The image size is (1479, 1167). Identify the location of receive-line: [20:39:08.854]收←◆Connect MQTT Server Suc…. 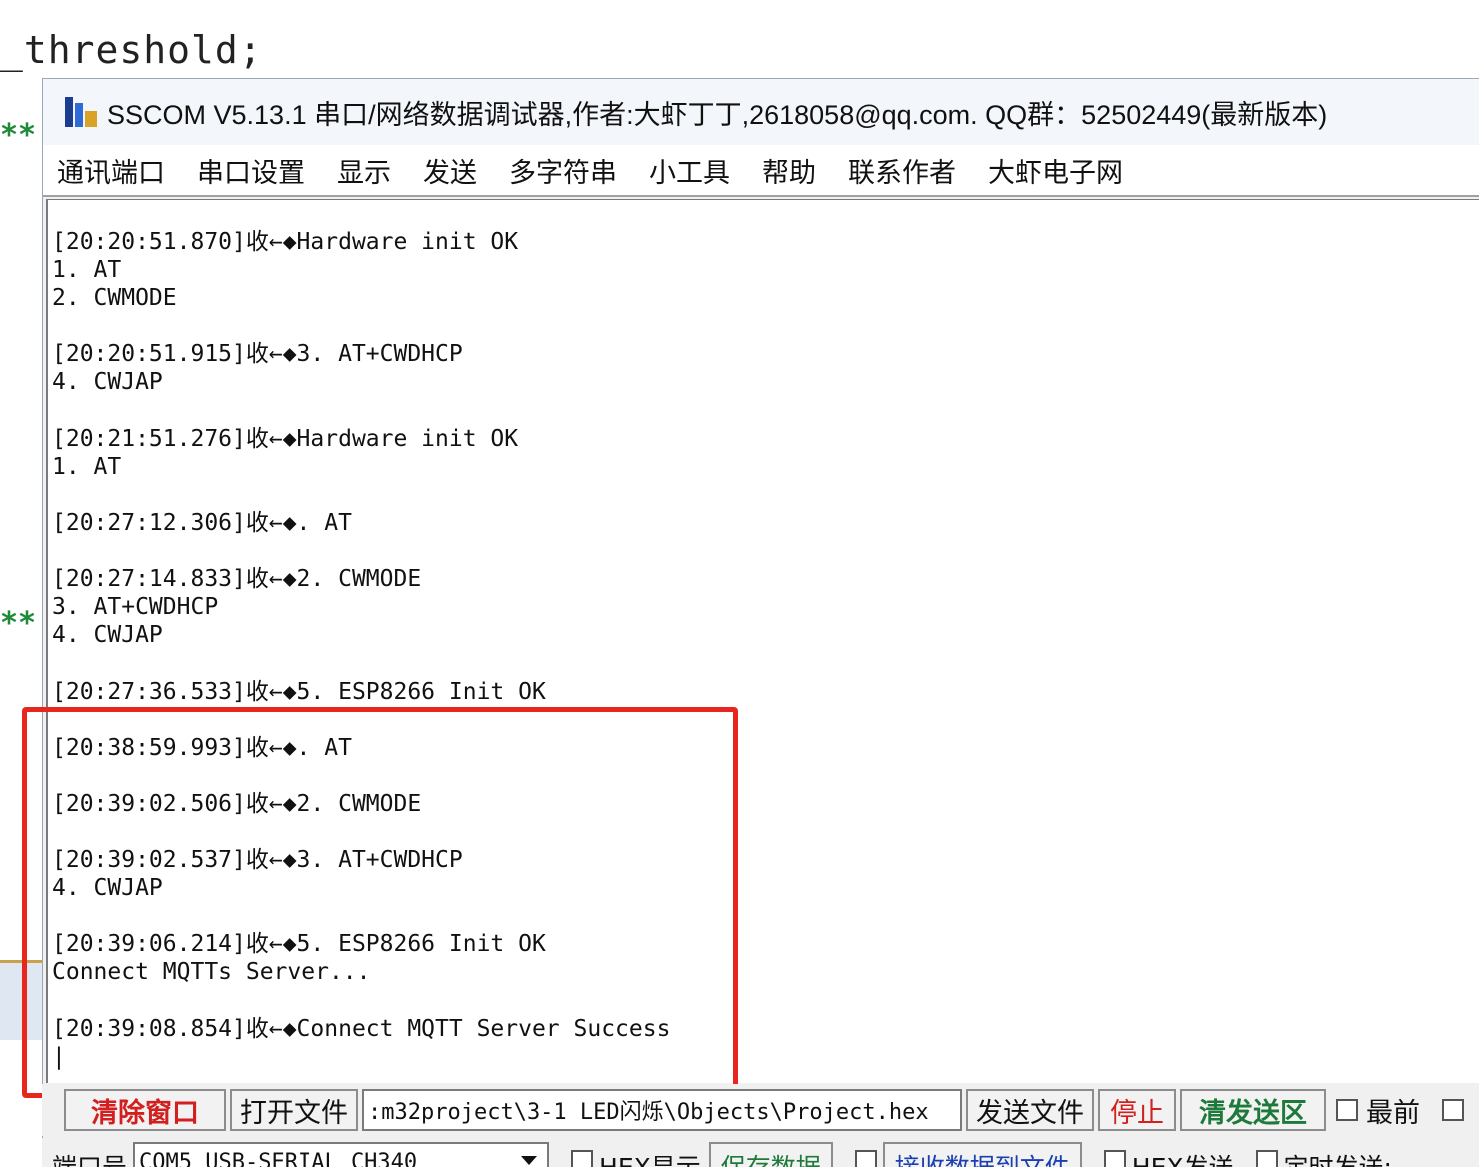
(361, 1028).